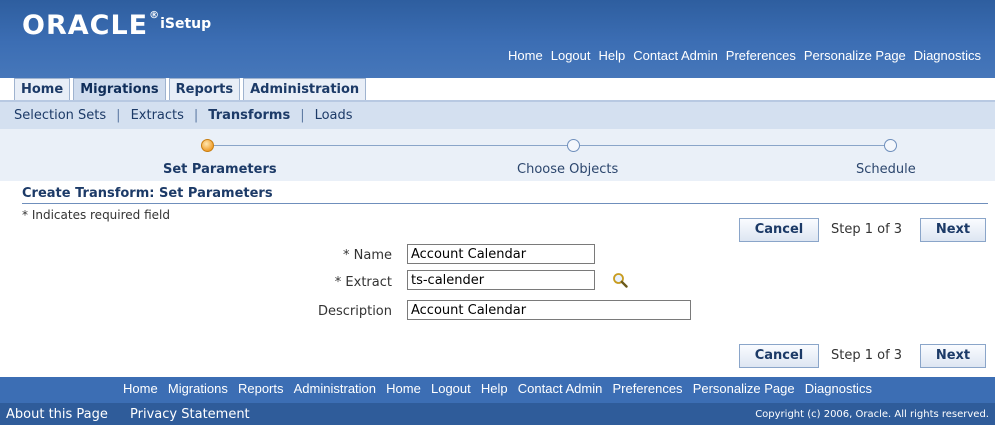  I want to click on tab-migrations: Migrations, so click(119, 89).